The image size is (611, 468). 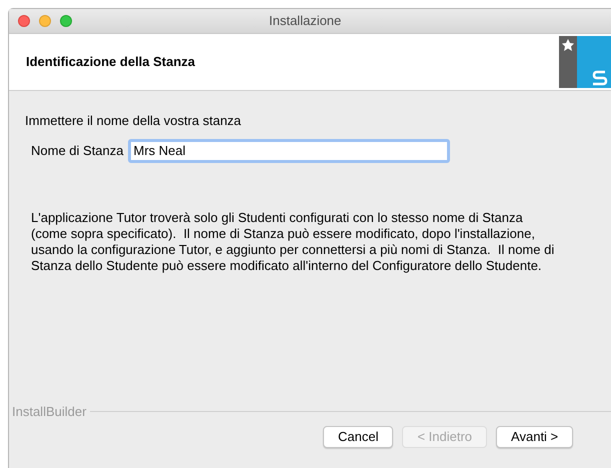 I want to click on description-text: L'applicazione Tutor troverà solo gli Studenti configurati con lo stesso nome di Stanza (come sopra specificato). Il nome di Stanza può essere modificato, dopo l'installazione, usando la configurazione Tutor, e aggiunto per connettersi a più nomi di Stanza. Il nome di Stanza dello Studente può essere modificato all'interno del Configuratore dello Studente., so click(x=293, y=242).